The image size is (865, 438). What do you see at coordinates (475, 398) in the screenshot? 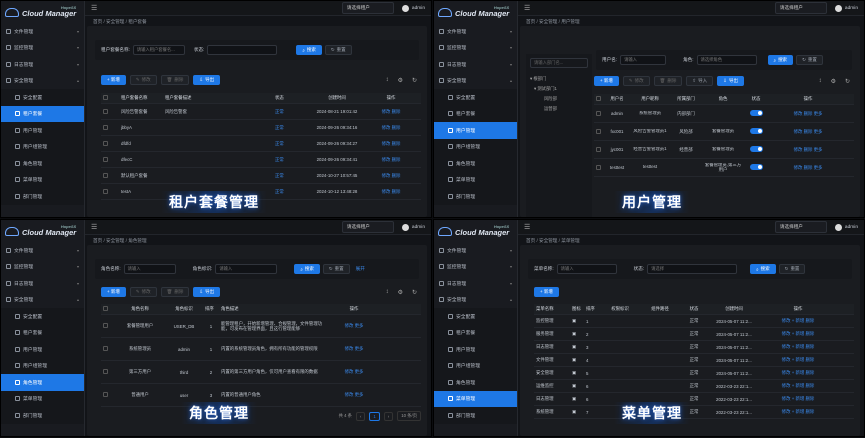
I see `sidebar-item-menus: 菜单管理` at bounding box center [475, 398].